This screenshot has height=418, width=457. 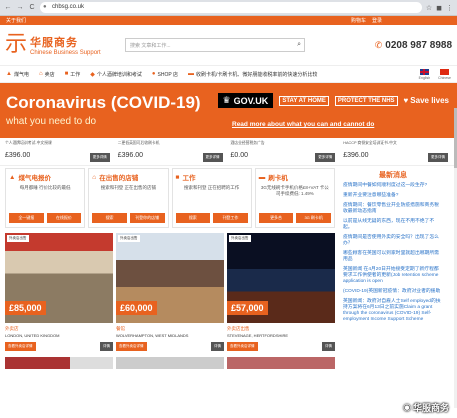 I want to click on service-button: 刊登你的店铺, so click(x=147, y=218).